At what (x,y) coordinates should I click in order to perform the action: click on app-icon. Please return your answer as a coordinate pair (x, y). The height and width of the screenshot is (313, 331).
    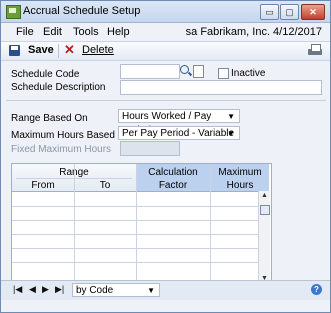
    Looking at the image, I should click on (13, 12).